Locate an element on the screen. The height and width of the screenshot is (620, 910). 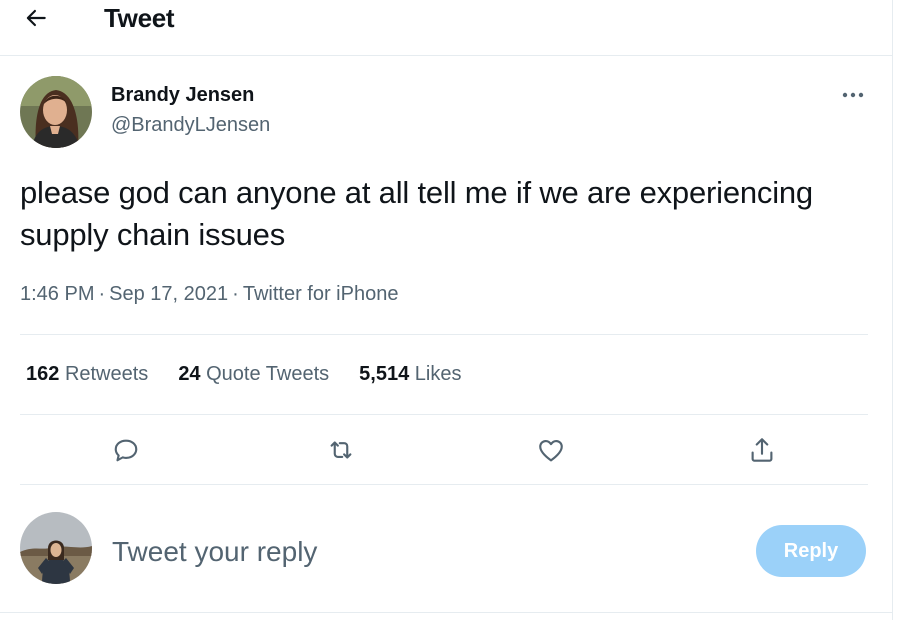
likes-count: 5,514 is located at coordinates (384, 374).